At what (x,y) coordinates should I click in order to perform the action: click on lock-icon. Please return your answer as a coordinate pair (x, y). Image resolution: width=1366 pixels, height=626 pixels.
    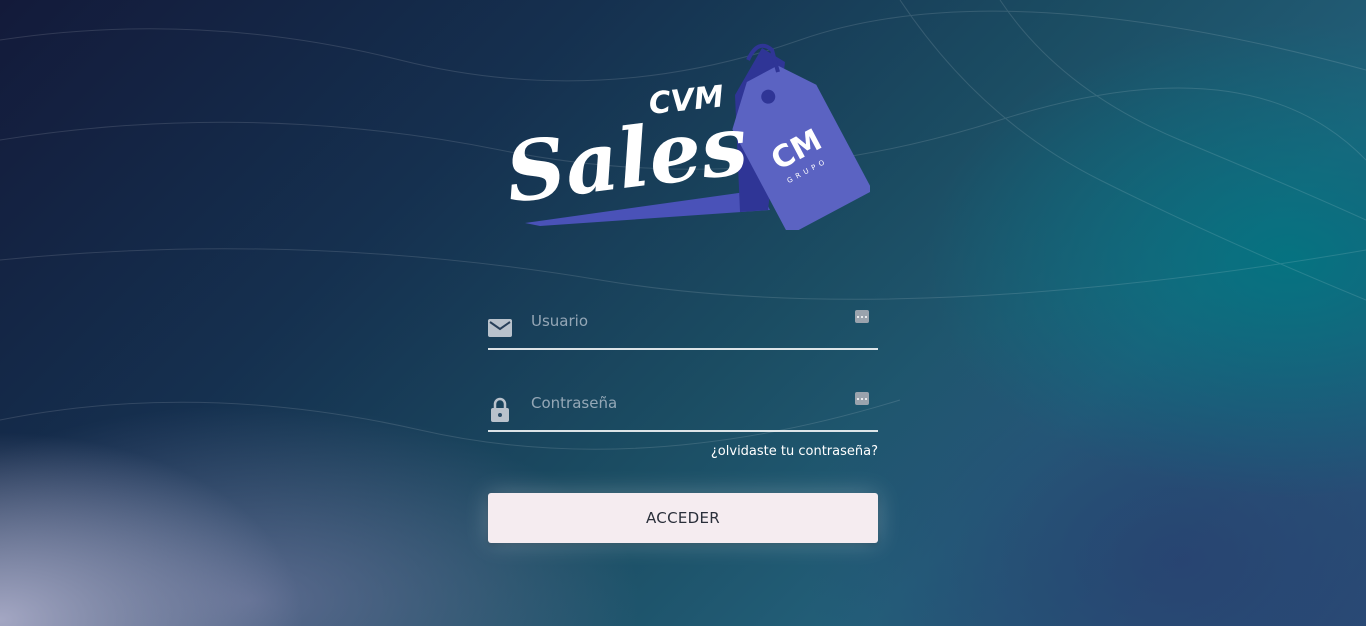
    Looking at the image, I should click on (500, 409).